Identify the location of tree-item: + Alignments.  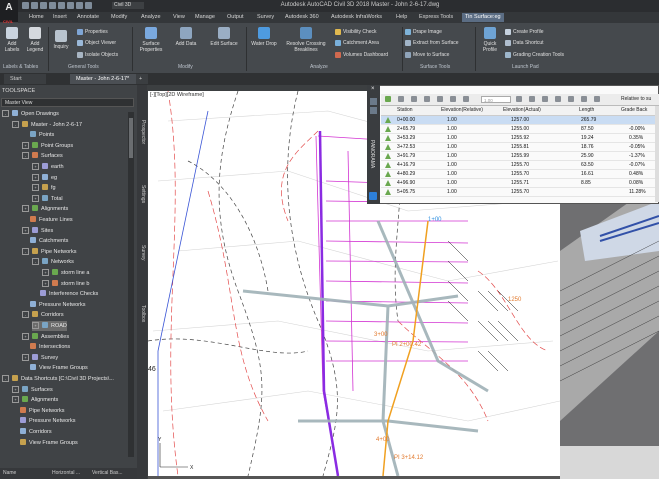
(35, 400).